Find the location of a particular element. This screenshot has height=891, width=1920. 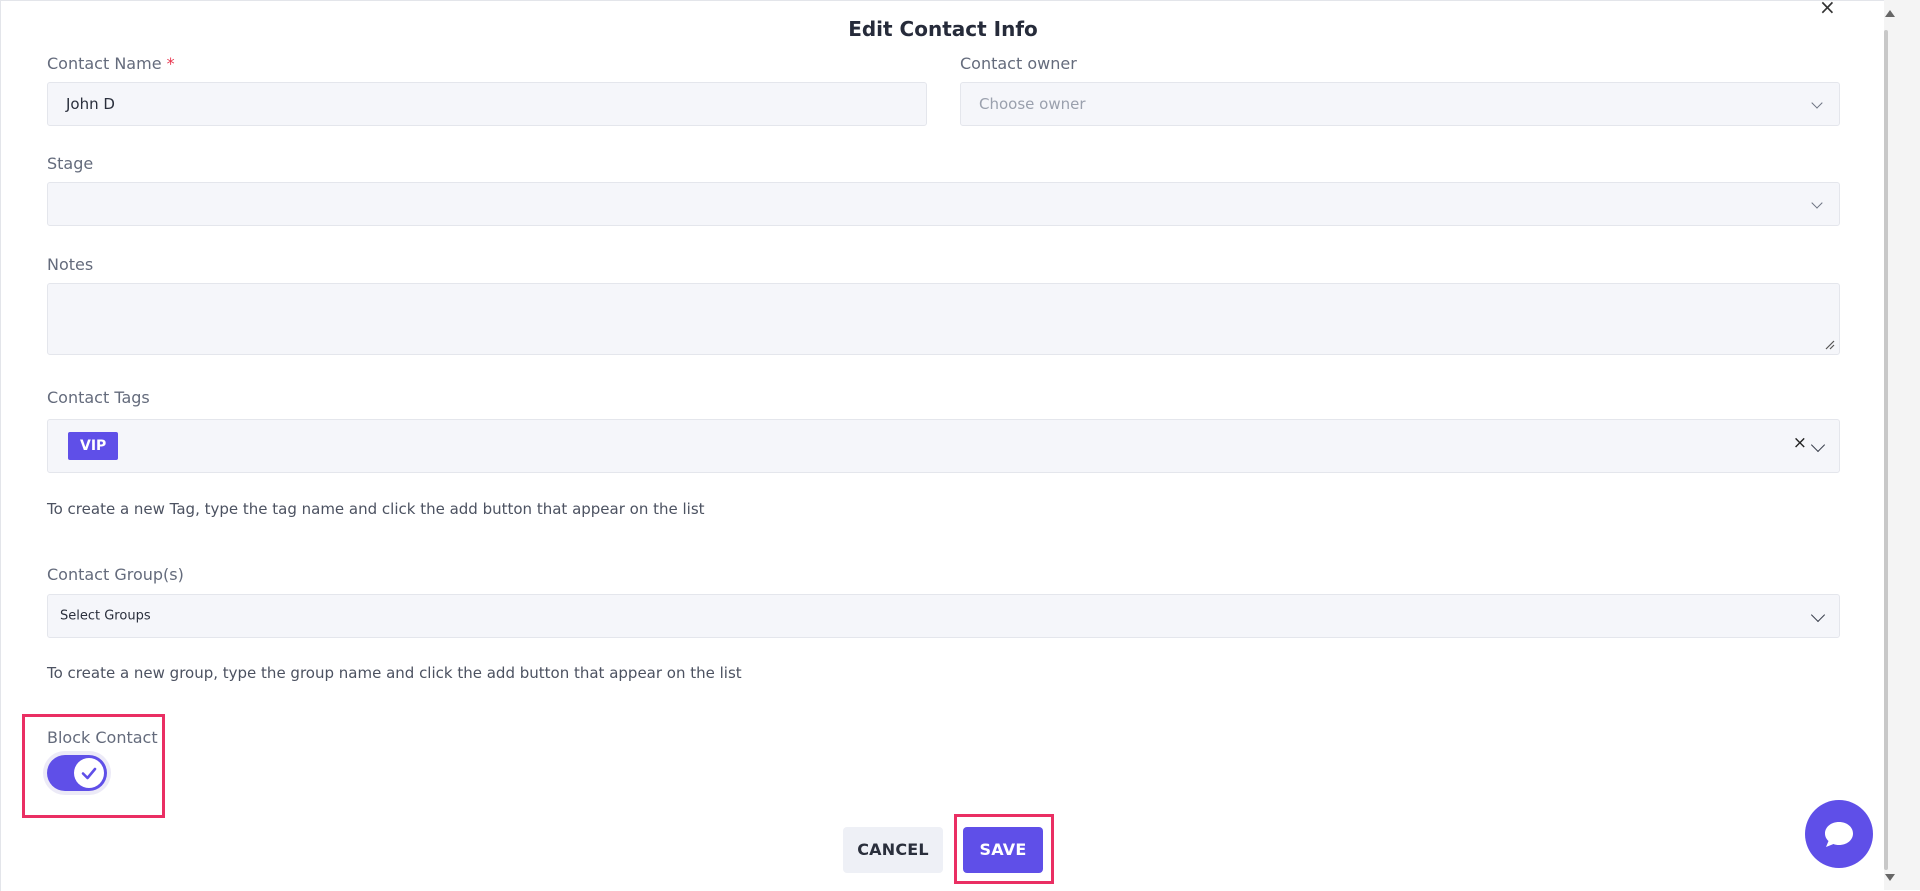

notes-textarea is located at coordinates (943, 319).